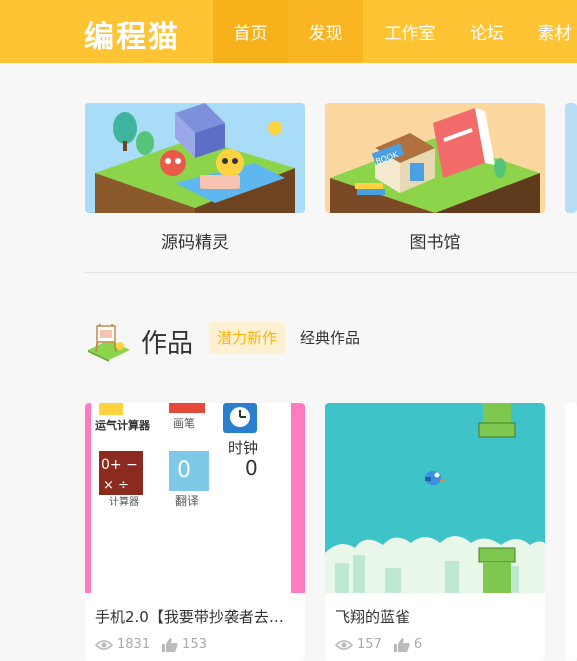 The height and width of the screenshot is (661, 577). Describe the element at coordinates (194, 644) in the screenshot. I see `like-count: 153` at that location.